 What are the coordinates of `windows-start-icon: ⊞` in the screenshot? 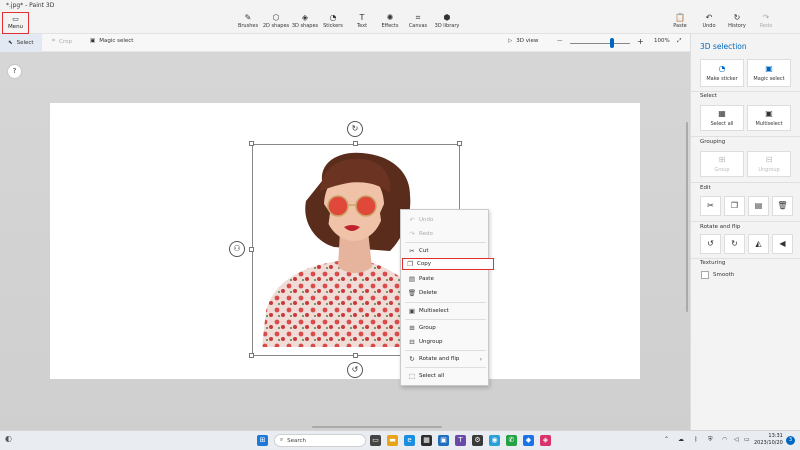 It's located at (262, 440).